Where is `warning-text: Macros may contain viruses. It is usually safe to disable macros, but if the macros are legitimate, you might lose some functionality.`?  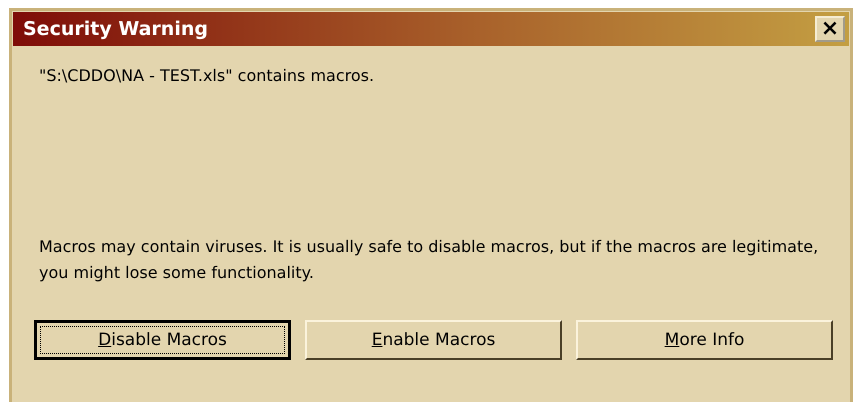 warning-text: Macros may contain viruses. It is usually safe to disable macros, but if the macros are legitimate, you might lose some functionality. is located at coordinates (429, 260).